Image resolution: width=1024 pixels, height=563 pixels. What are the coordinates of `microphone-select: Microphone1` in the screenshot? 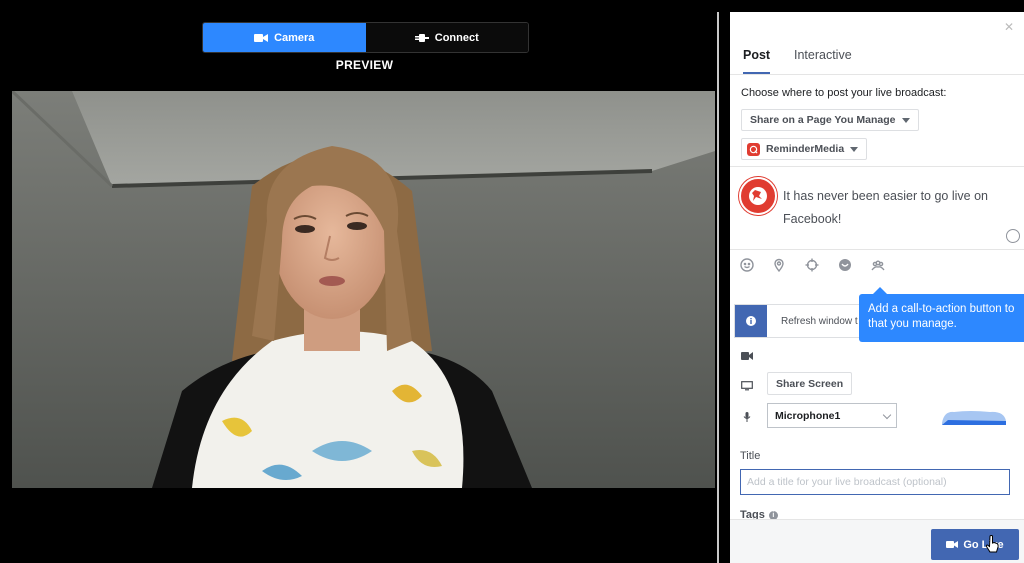 It's located at (832, 415).